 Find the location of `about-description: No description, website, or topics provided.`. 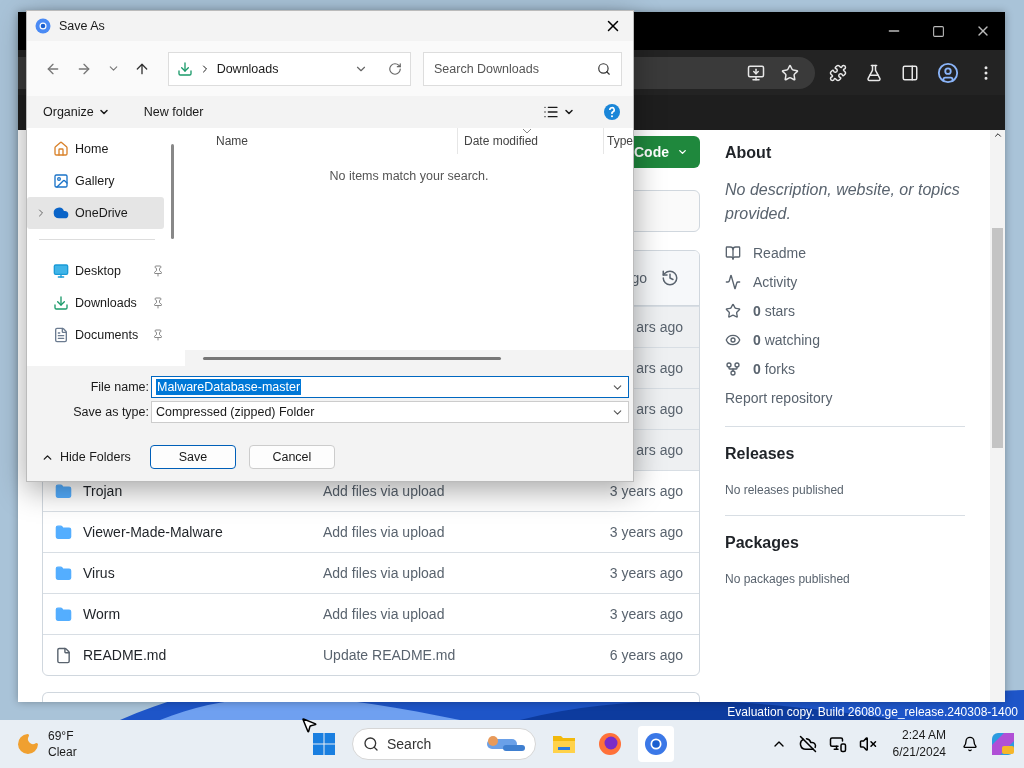

about-description: No description, website, or topics provided. is located at coordinates (843, 202).